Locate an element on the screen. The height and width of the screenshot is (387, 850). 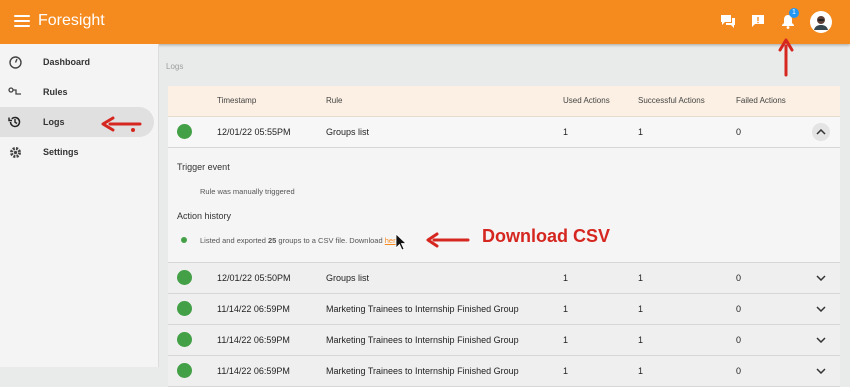
app-bar: Foresight 1 is located at coordinates (425, 22).